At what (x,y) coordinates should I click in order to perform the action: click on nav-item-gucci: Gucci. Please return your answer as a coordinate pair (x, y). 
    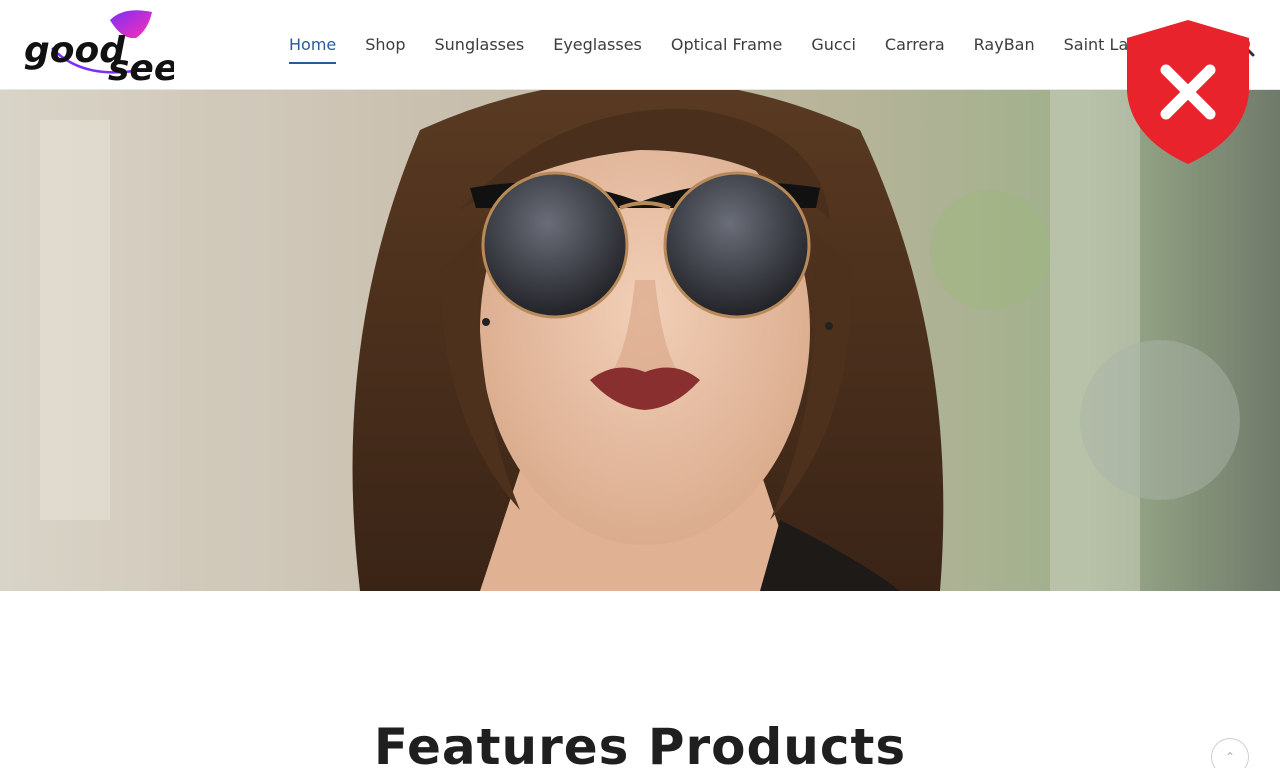
    Looking at the image, I should click on (833, 45).